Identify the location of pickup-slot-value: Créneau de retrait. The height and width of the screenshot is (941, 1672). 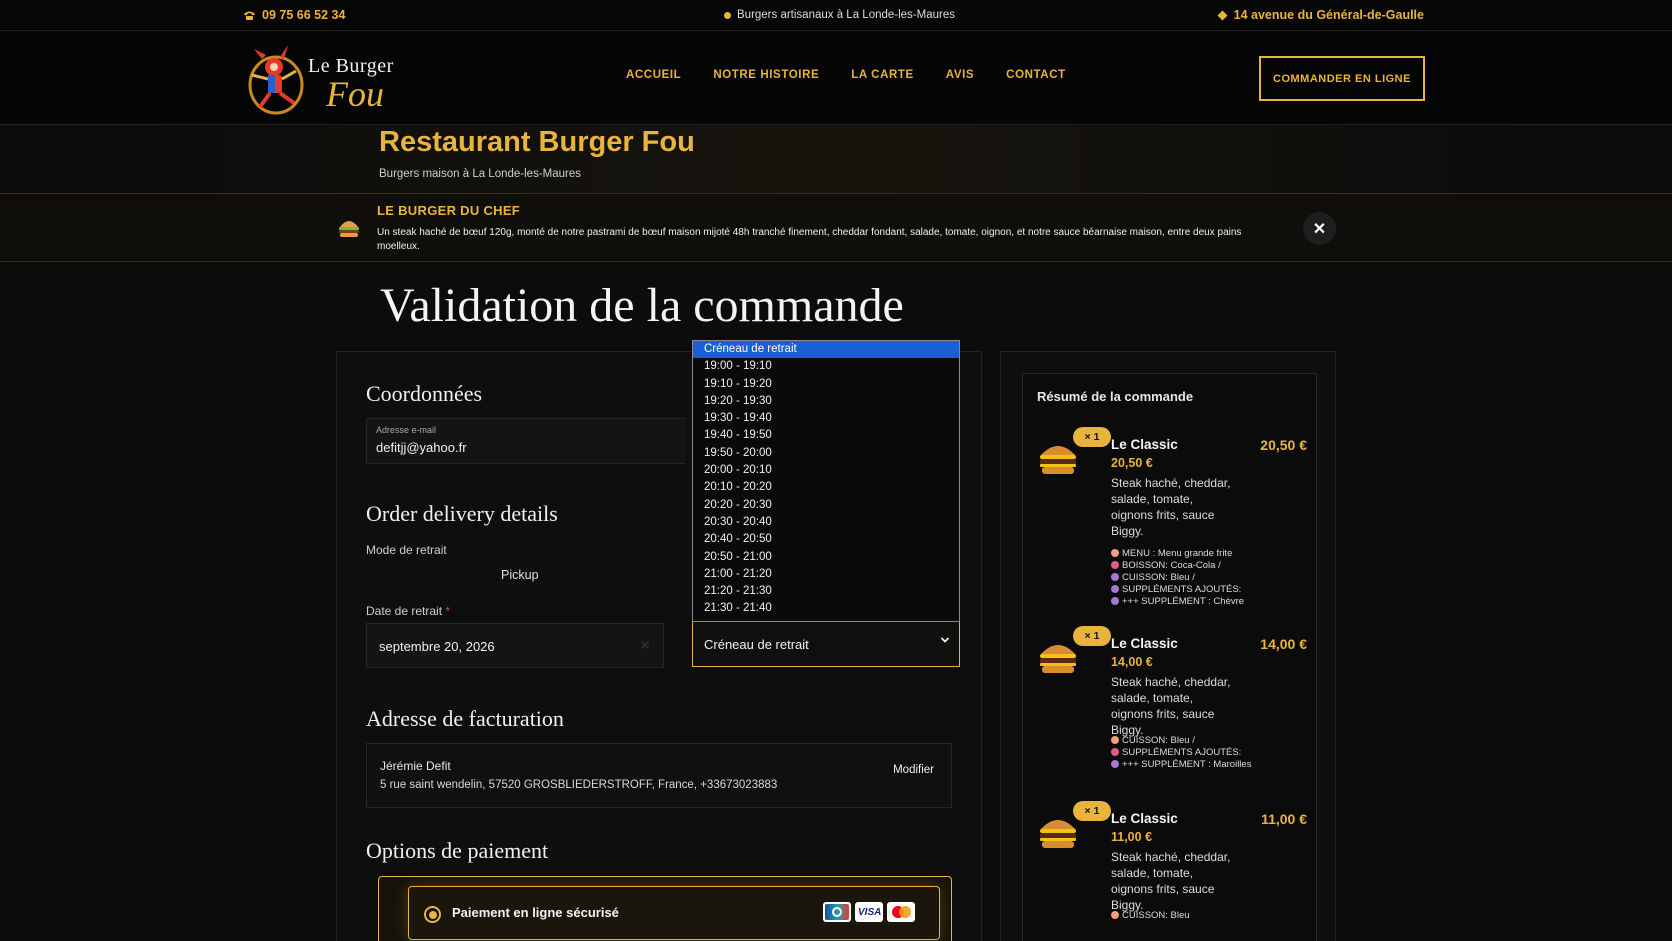
(756, 644).